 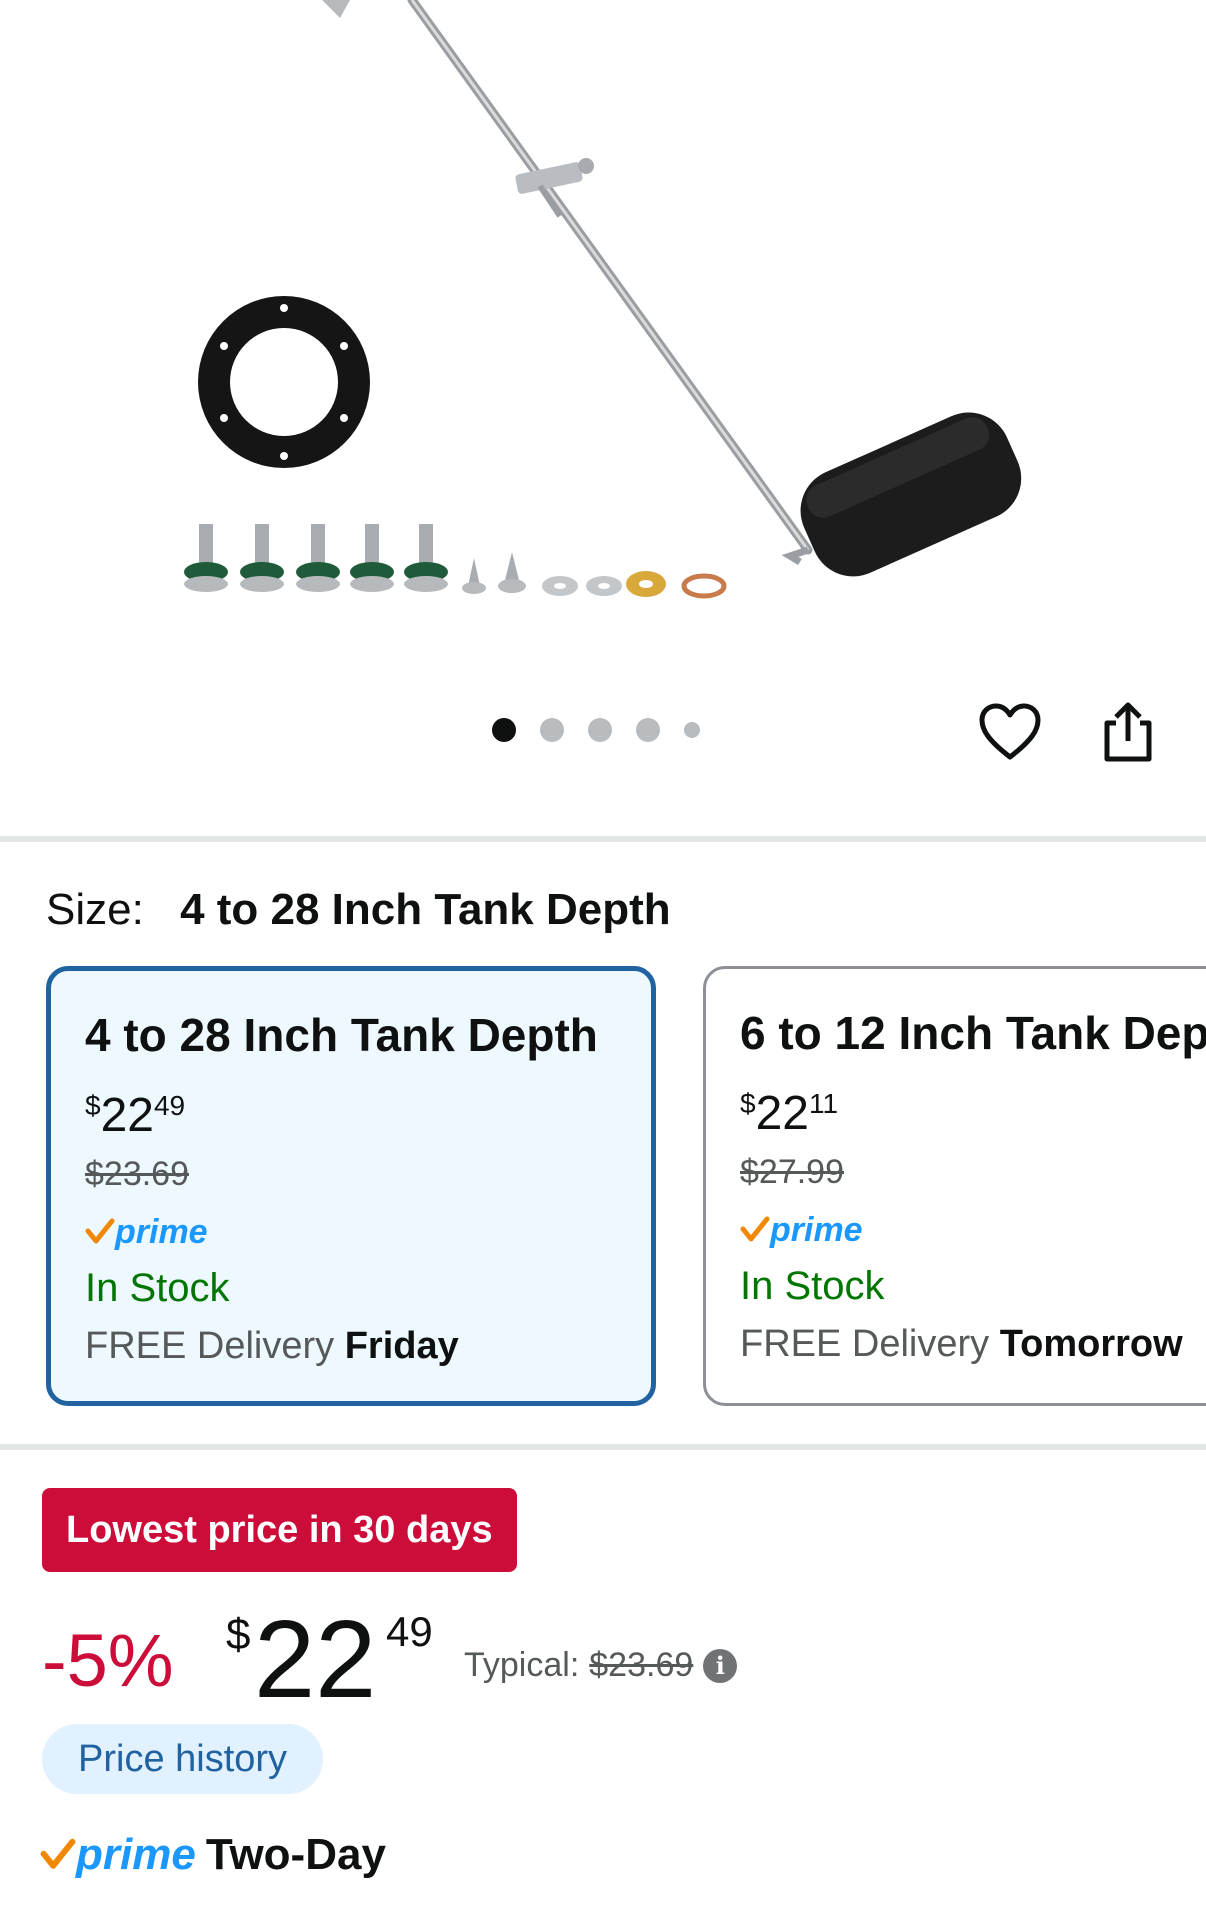 What do you see at coordinates (795, 556) in the screenshot?
I see `rod-bend` at bounding box center [795, 556].